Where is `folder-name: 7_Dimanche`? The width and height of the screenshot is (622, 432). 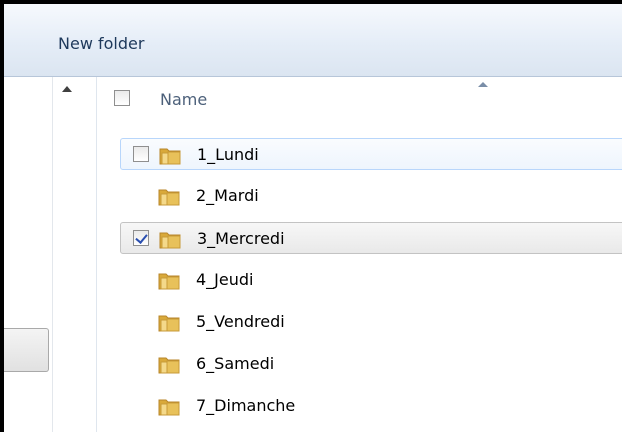
folder-name: 7_Dimanche is located at coordinates (246, 405).